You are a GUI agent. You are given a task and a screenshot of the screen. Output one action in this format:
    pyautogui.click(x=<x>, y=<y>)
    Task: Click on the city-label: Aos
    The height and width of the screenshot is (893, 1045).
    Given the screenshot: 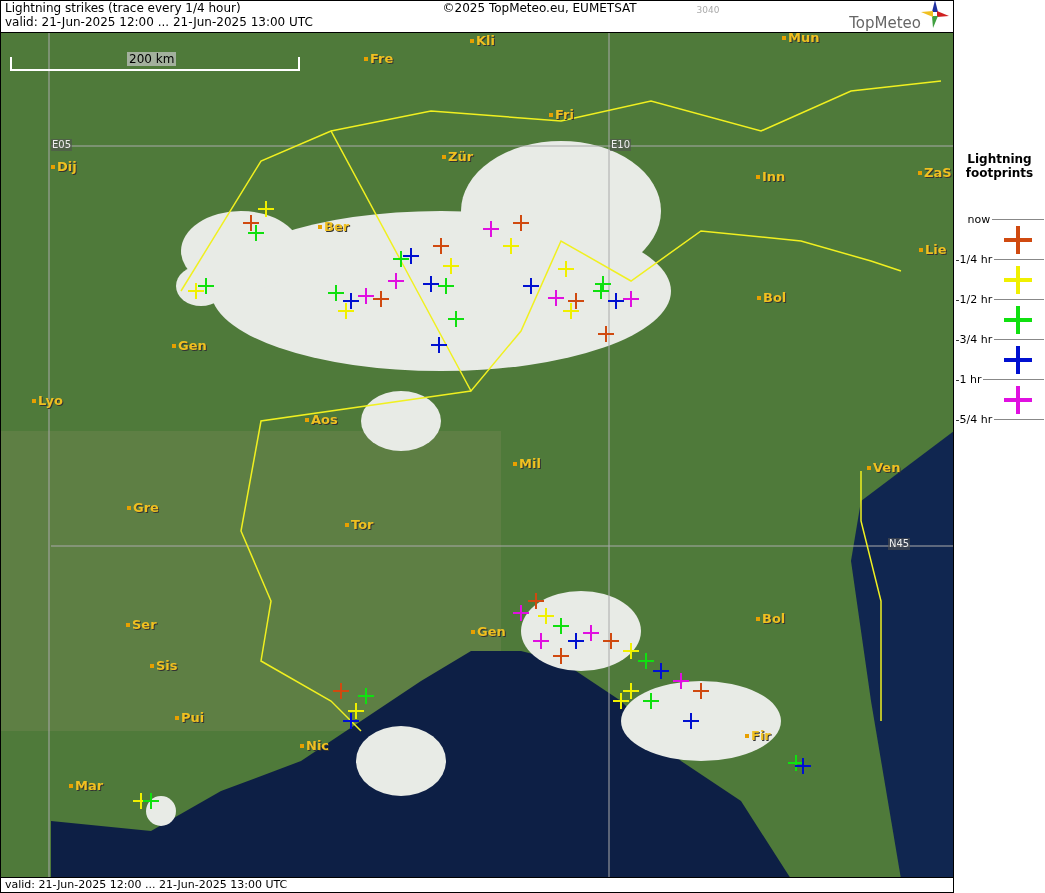 What is the action you would take?
    pyautogui.click(x=324, y=420)
    